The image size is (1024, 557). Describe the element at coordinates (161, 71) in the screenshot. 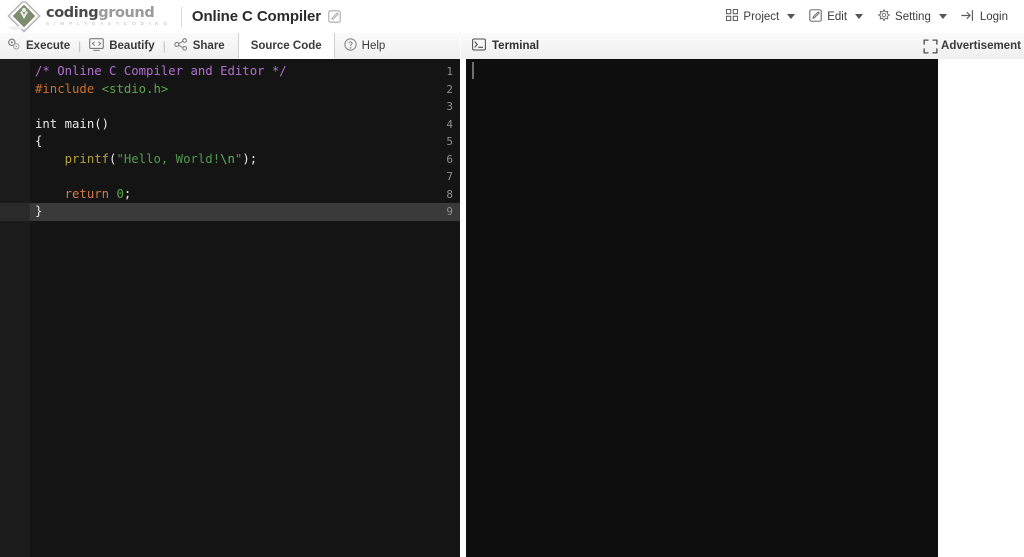

I see `code-token: /* Online C Compiler and Editor */` at that location.